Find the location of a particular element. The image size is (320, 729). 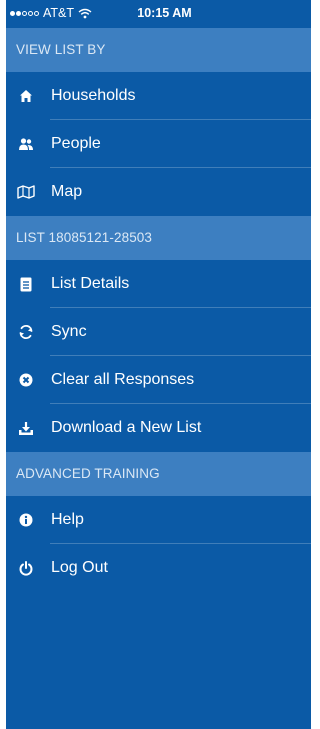

people-icon is located at coordinates (26, 144).